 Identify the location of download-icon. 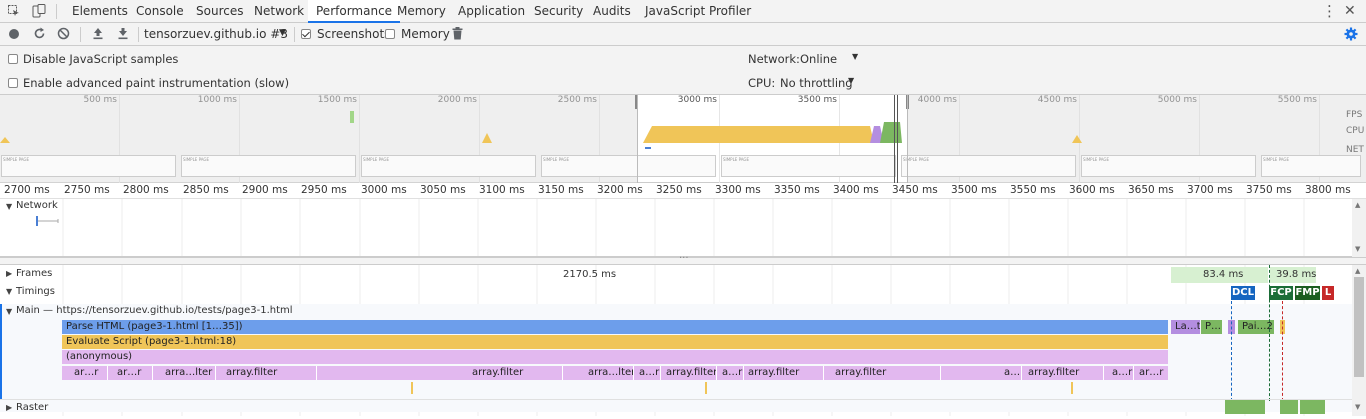
(123, 35).